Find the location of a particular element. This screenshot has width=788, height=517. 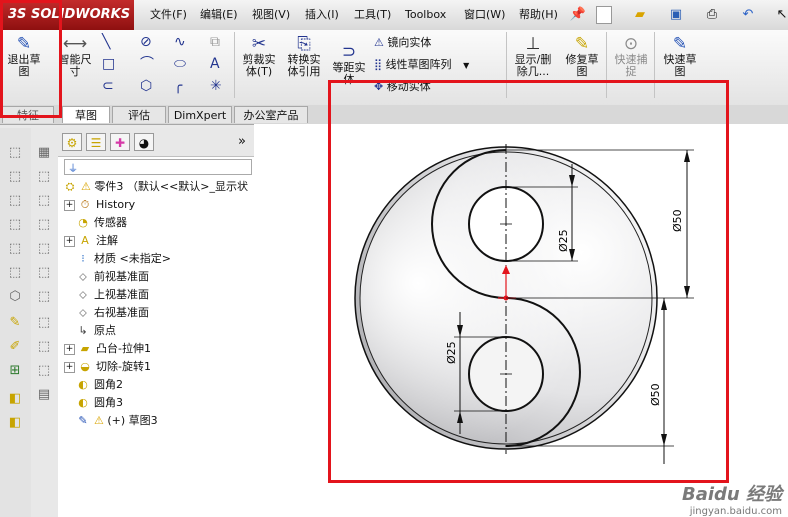

tree-item: ⬦ 前视基准面 is located at coordinates (106, 277).